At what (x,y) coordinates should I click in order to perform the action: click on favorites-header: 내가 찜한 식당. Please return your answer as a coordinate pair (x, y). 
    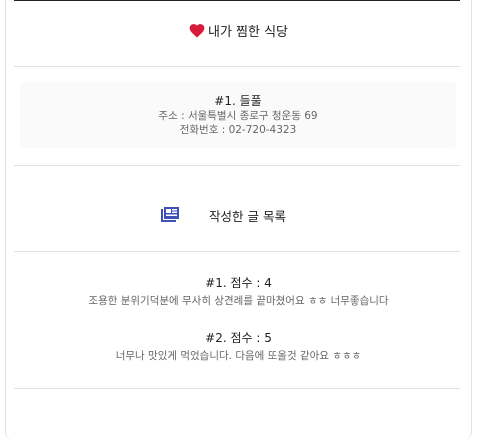
    Looking at the image, I should click on (238, 30).